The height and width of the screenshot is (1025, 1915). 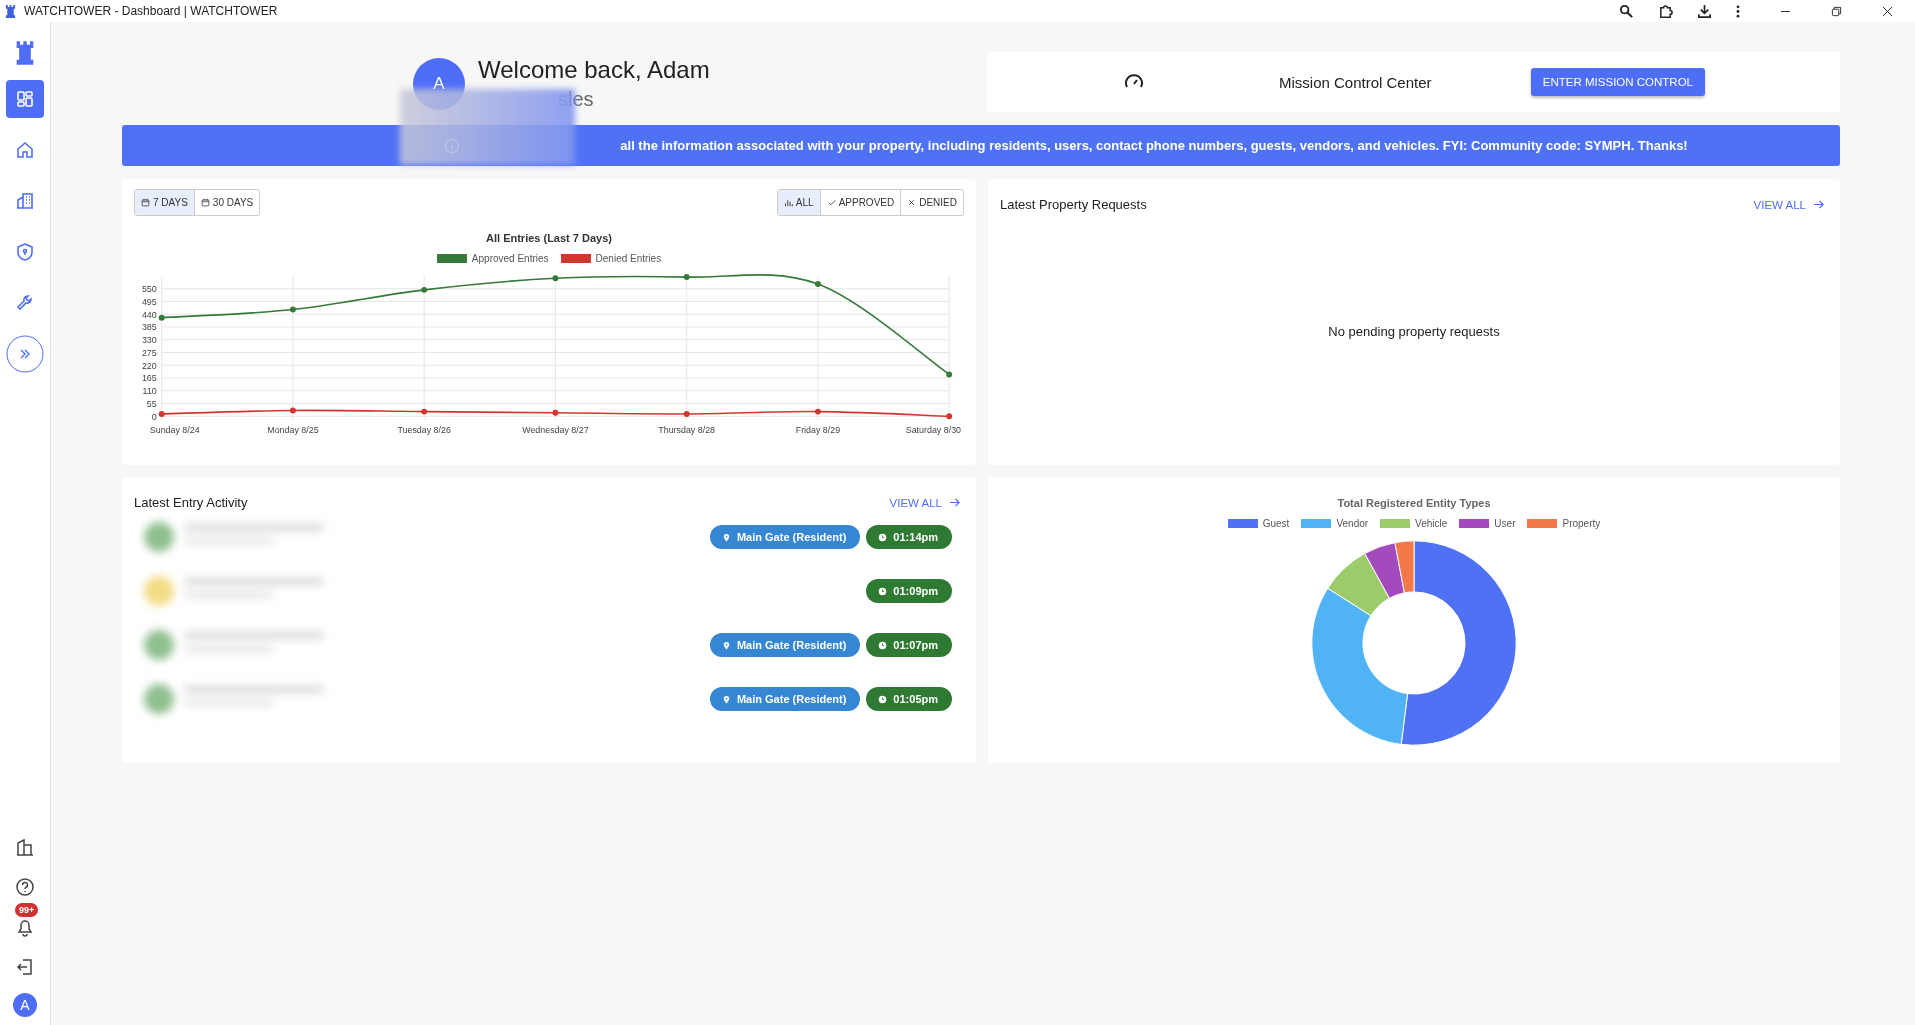 What do you see at coordinates (909, 699) in the screenshot?
I see `time-badge: 01:05pm` at bounding box center [909, 699].